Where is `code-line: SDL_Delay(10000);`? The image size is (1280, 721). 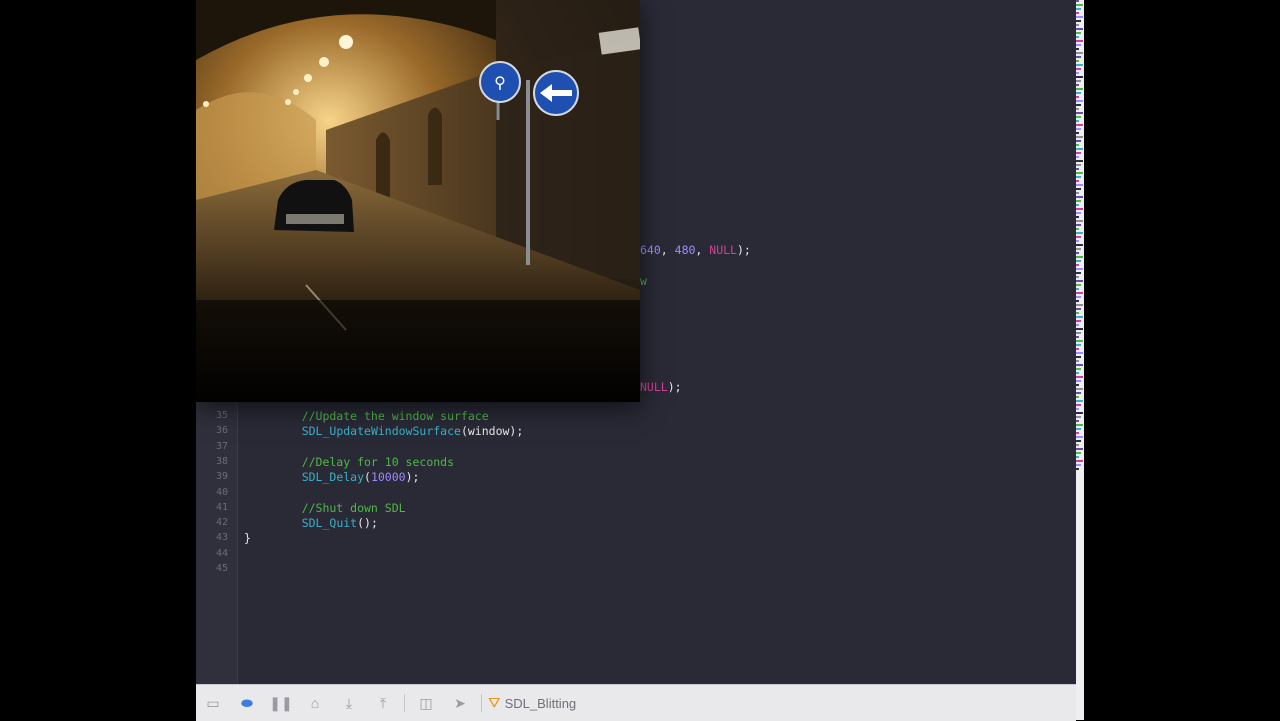
code-line: SDL_Delay(10000); is located at coordinates (347, 477).